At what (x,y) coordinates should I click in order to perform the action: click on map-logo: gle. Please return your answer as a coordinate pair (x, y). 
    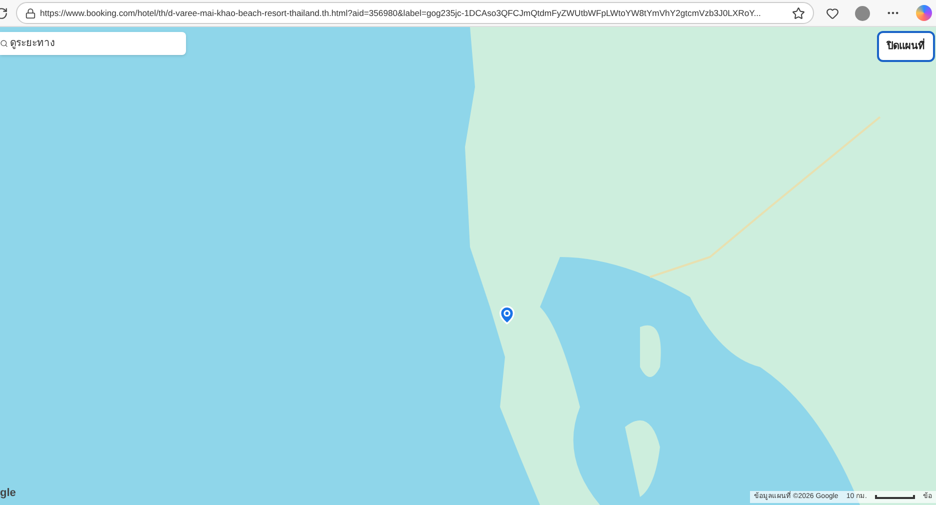
    Looking at the image, I should click on (8, 493).